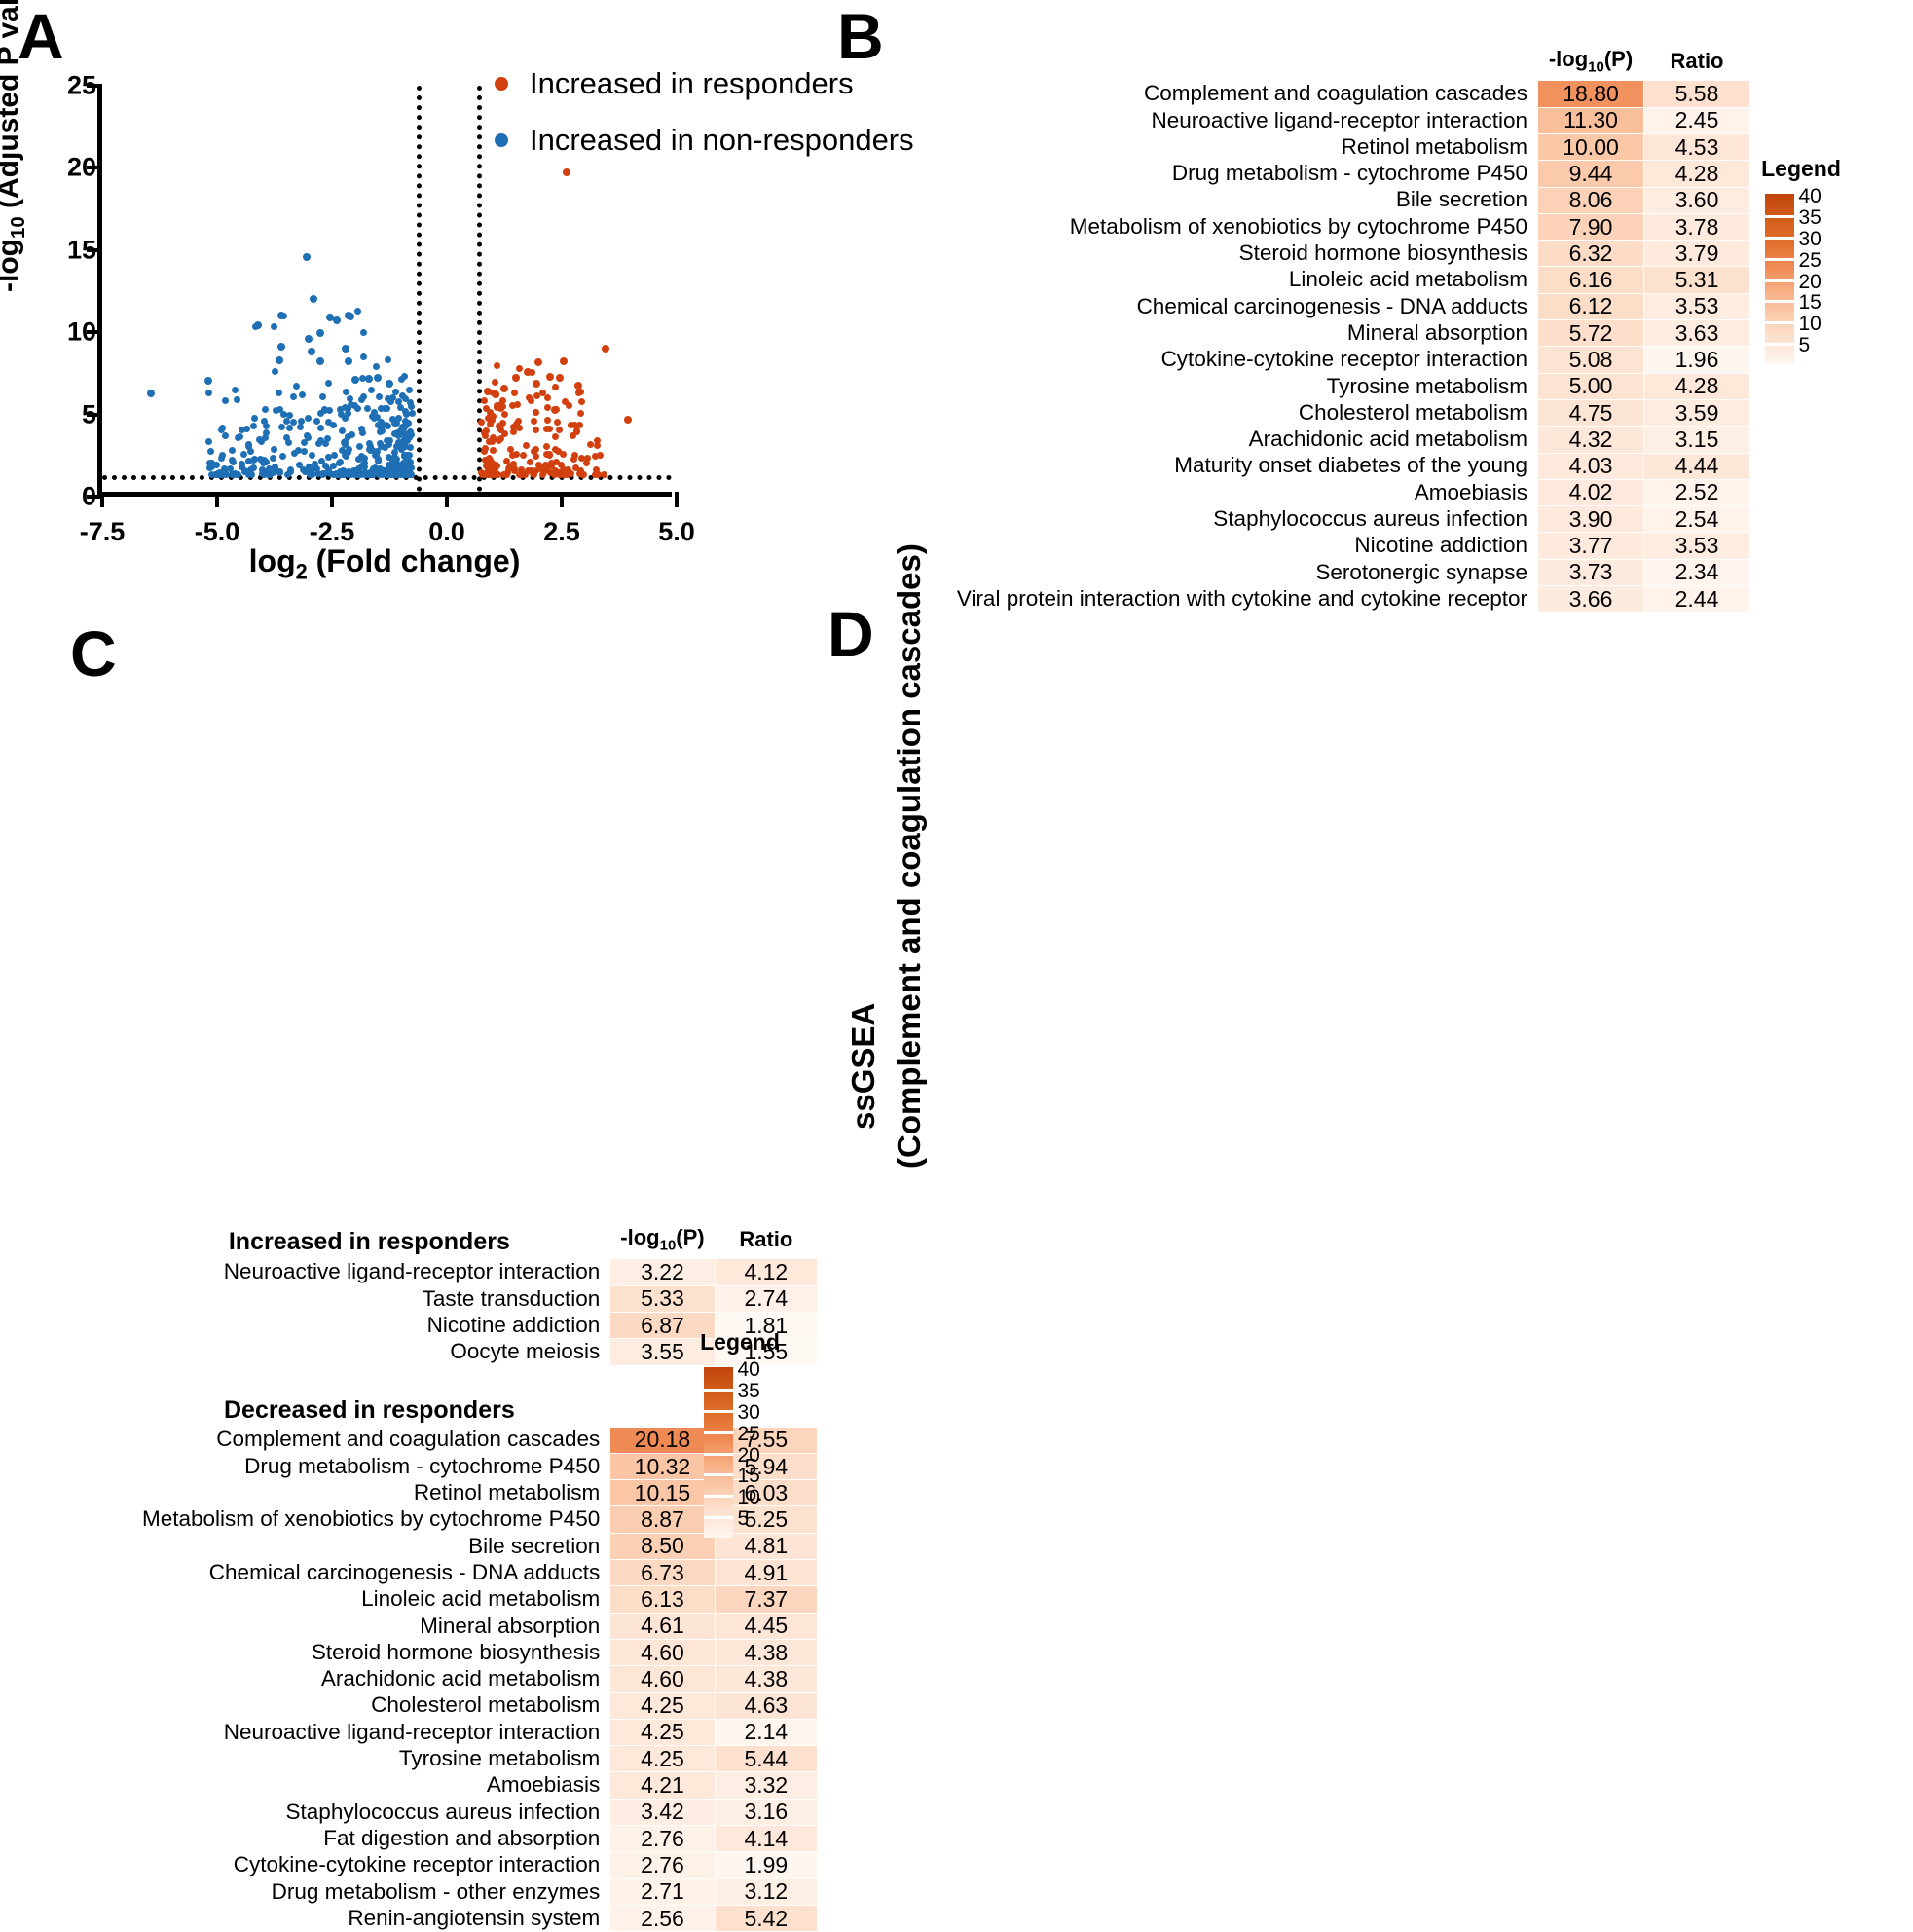 The image size is (1913, 1932). I want to click on table-row: Taste transduction 5.33 2.74, so click(480, 1298).